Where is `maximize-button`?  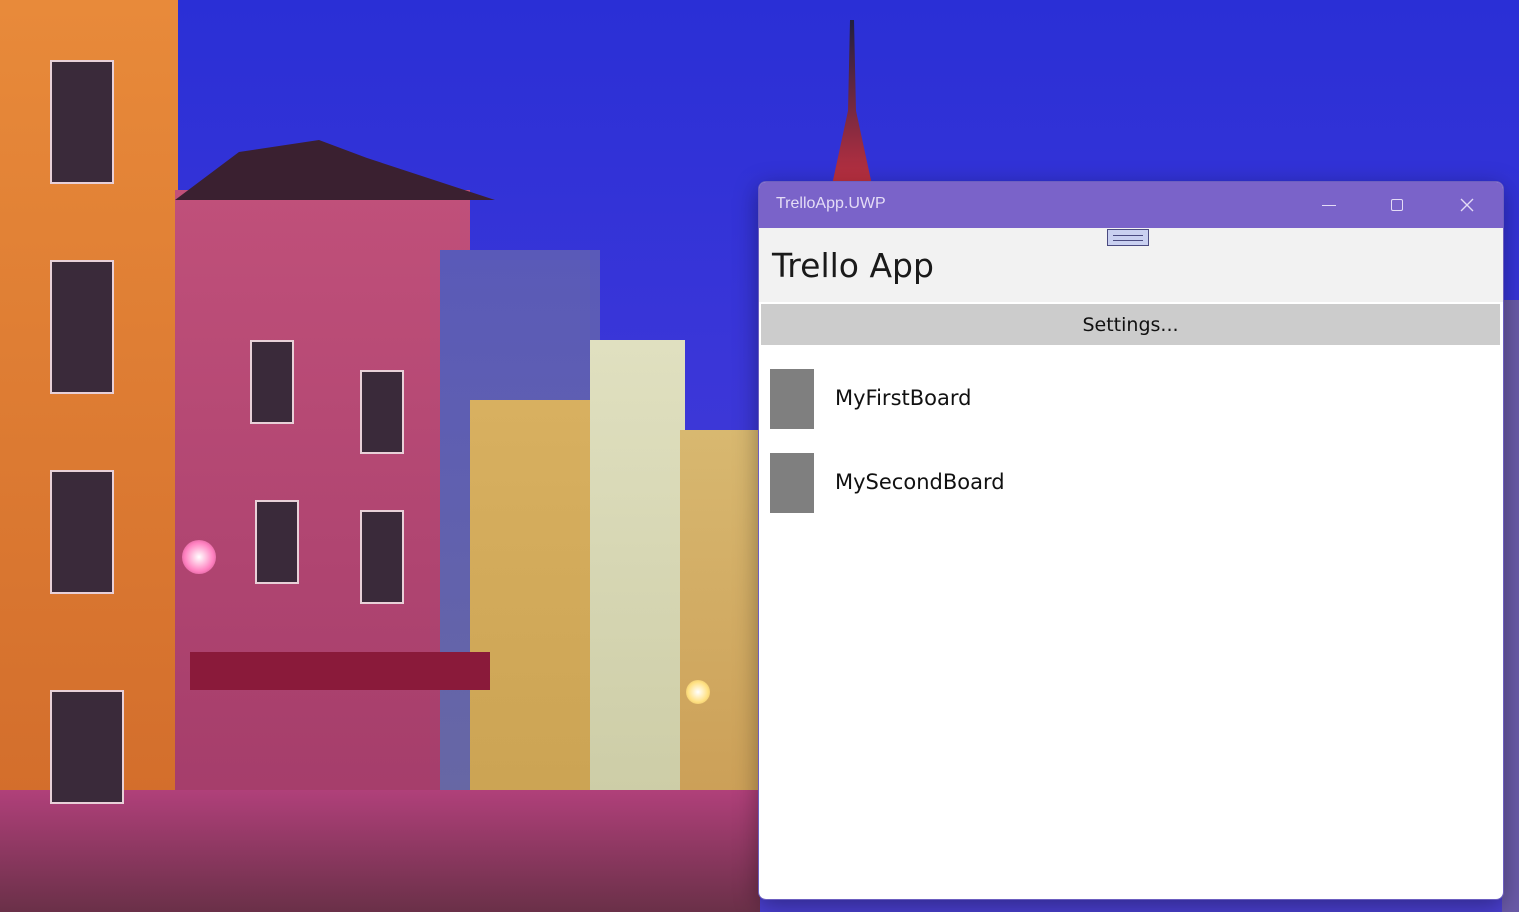
maximize-button is located at coordinates (1397, 205).